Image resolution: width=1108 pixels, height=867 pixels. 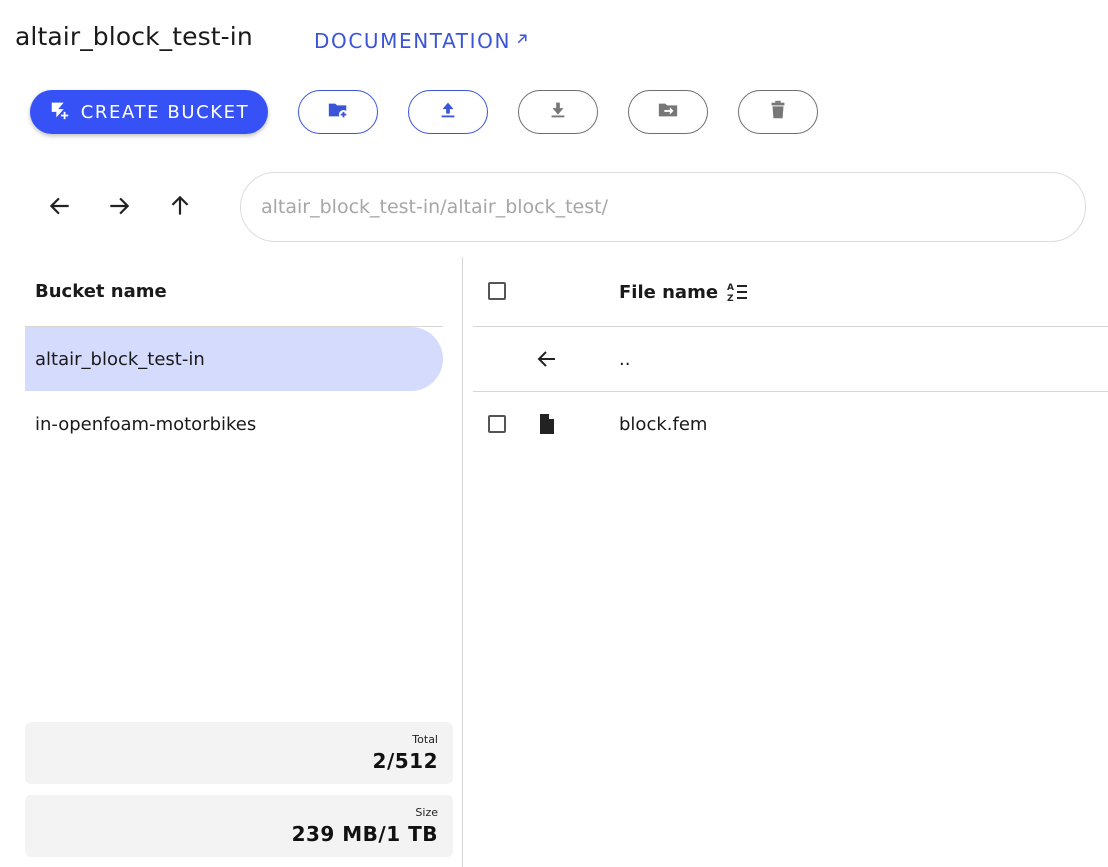 I want to click on download-icon, so click(x=558, y=112).